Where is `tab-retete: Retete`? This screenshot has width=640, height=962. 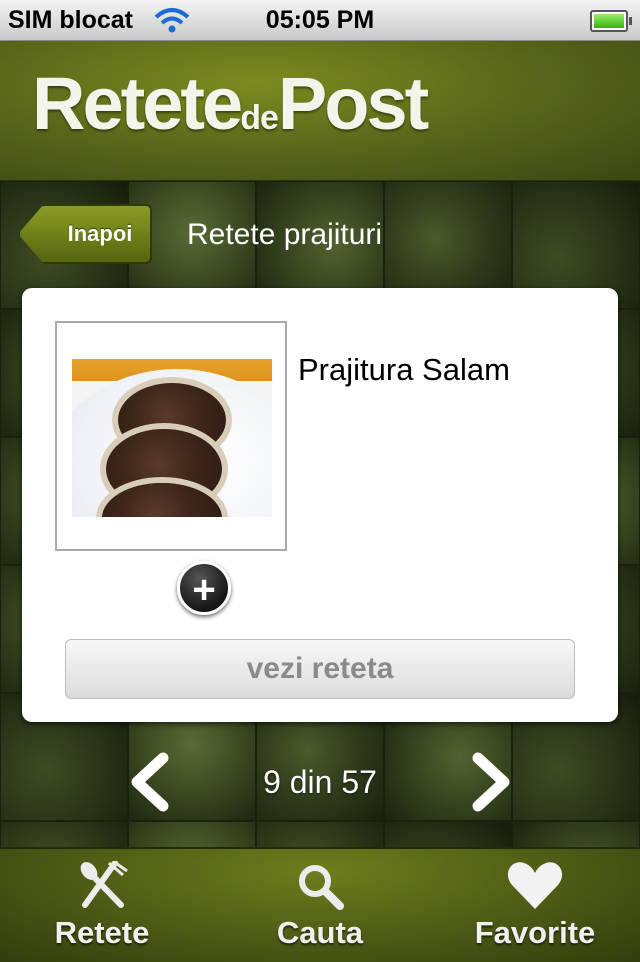
tab-retete: Retete is located at coordinates (102, 905).